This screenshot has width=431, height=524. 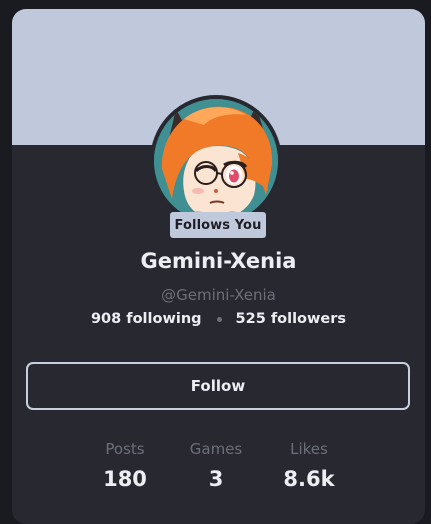 I want to click on username-handle: @Gemini-Xenia, so click(x=218, y=295).